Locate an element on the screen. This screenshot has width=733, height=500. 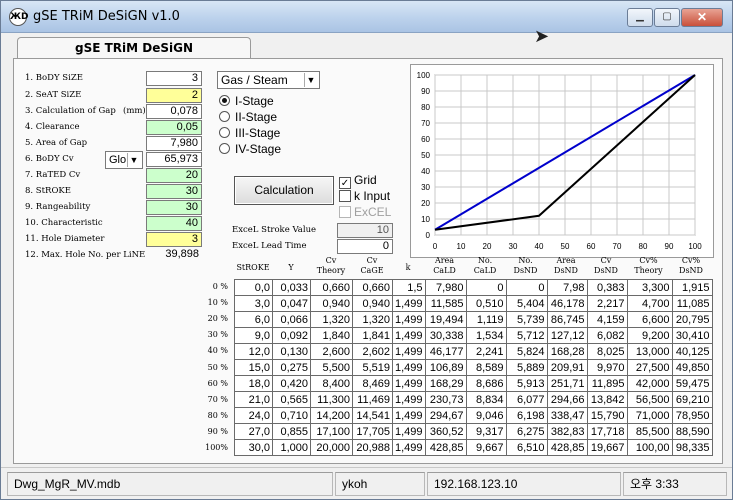
param-field: 20 is located at coordinates (174, 175).